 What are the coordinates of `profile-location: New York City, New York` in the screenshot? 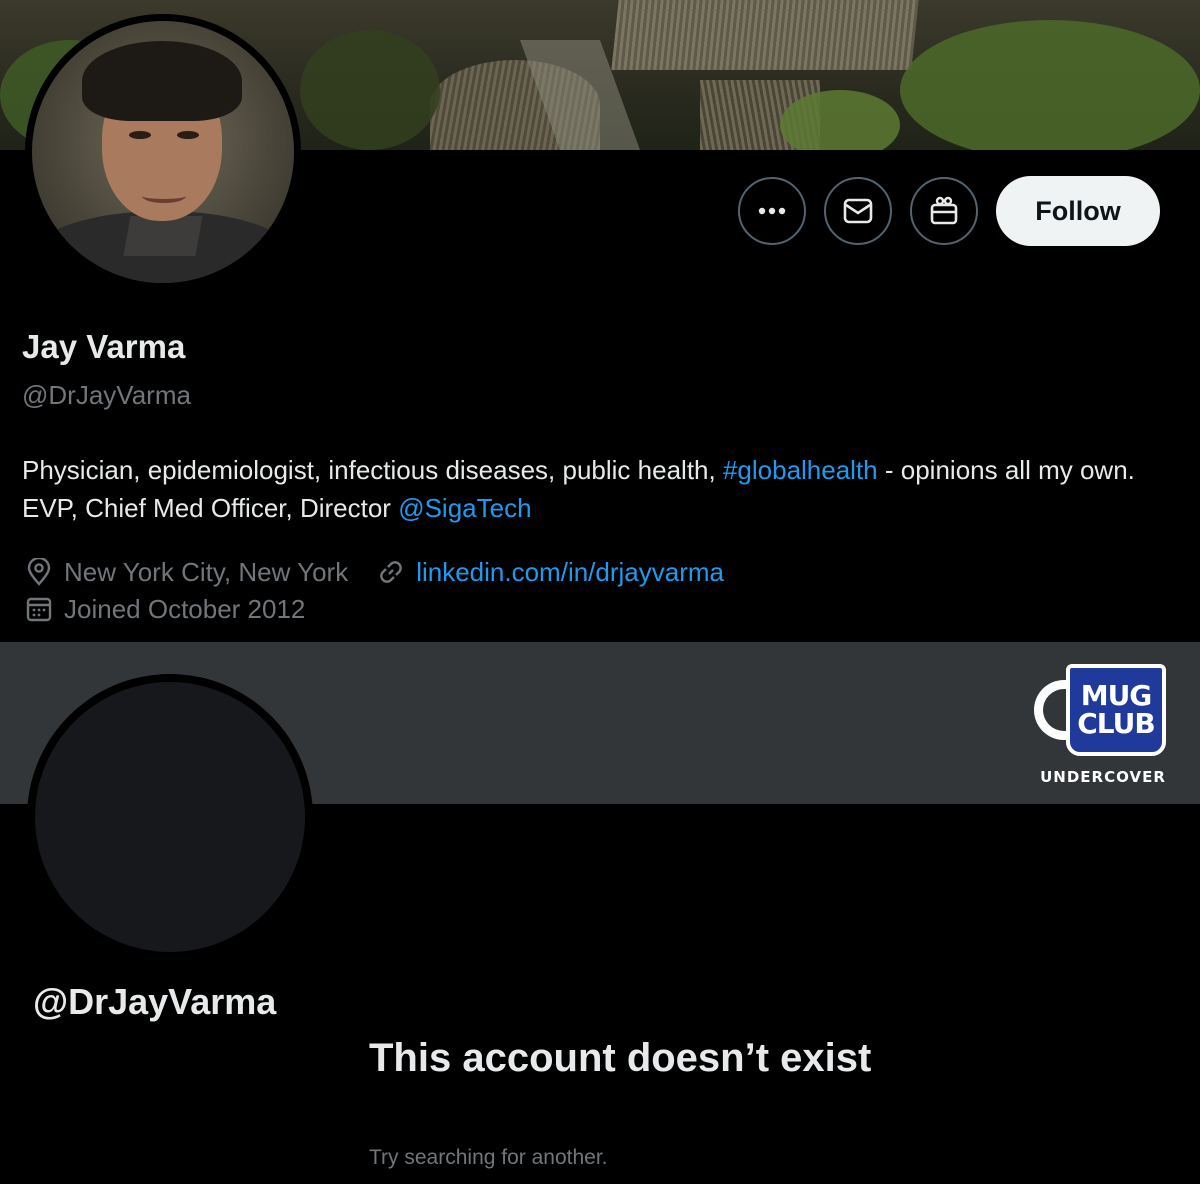 It's located at (206, 571).